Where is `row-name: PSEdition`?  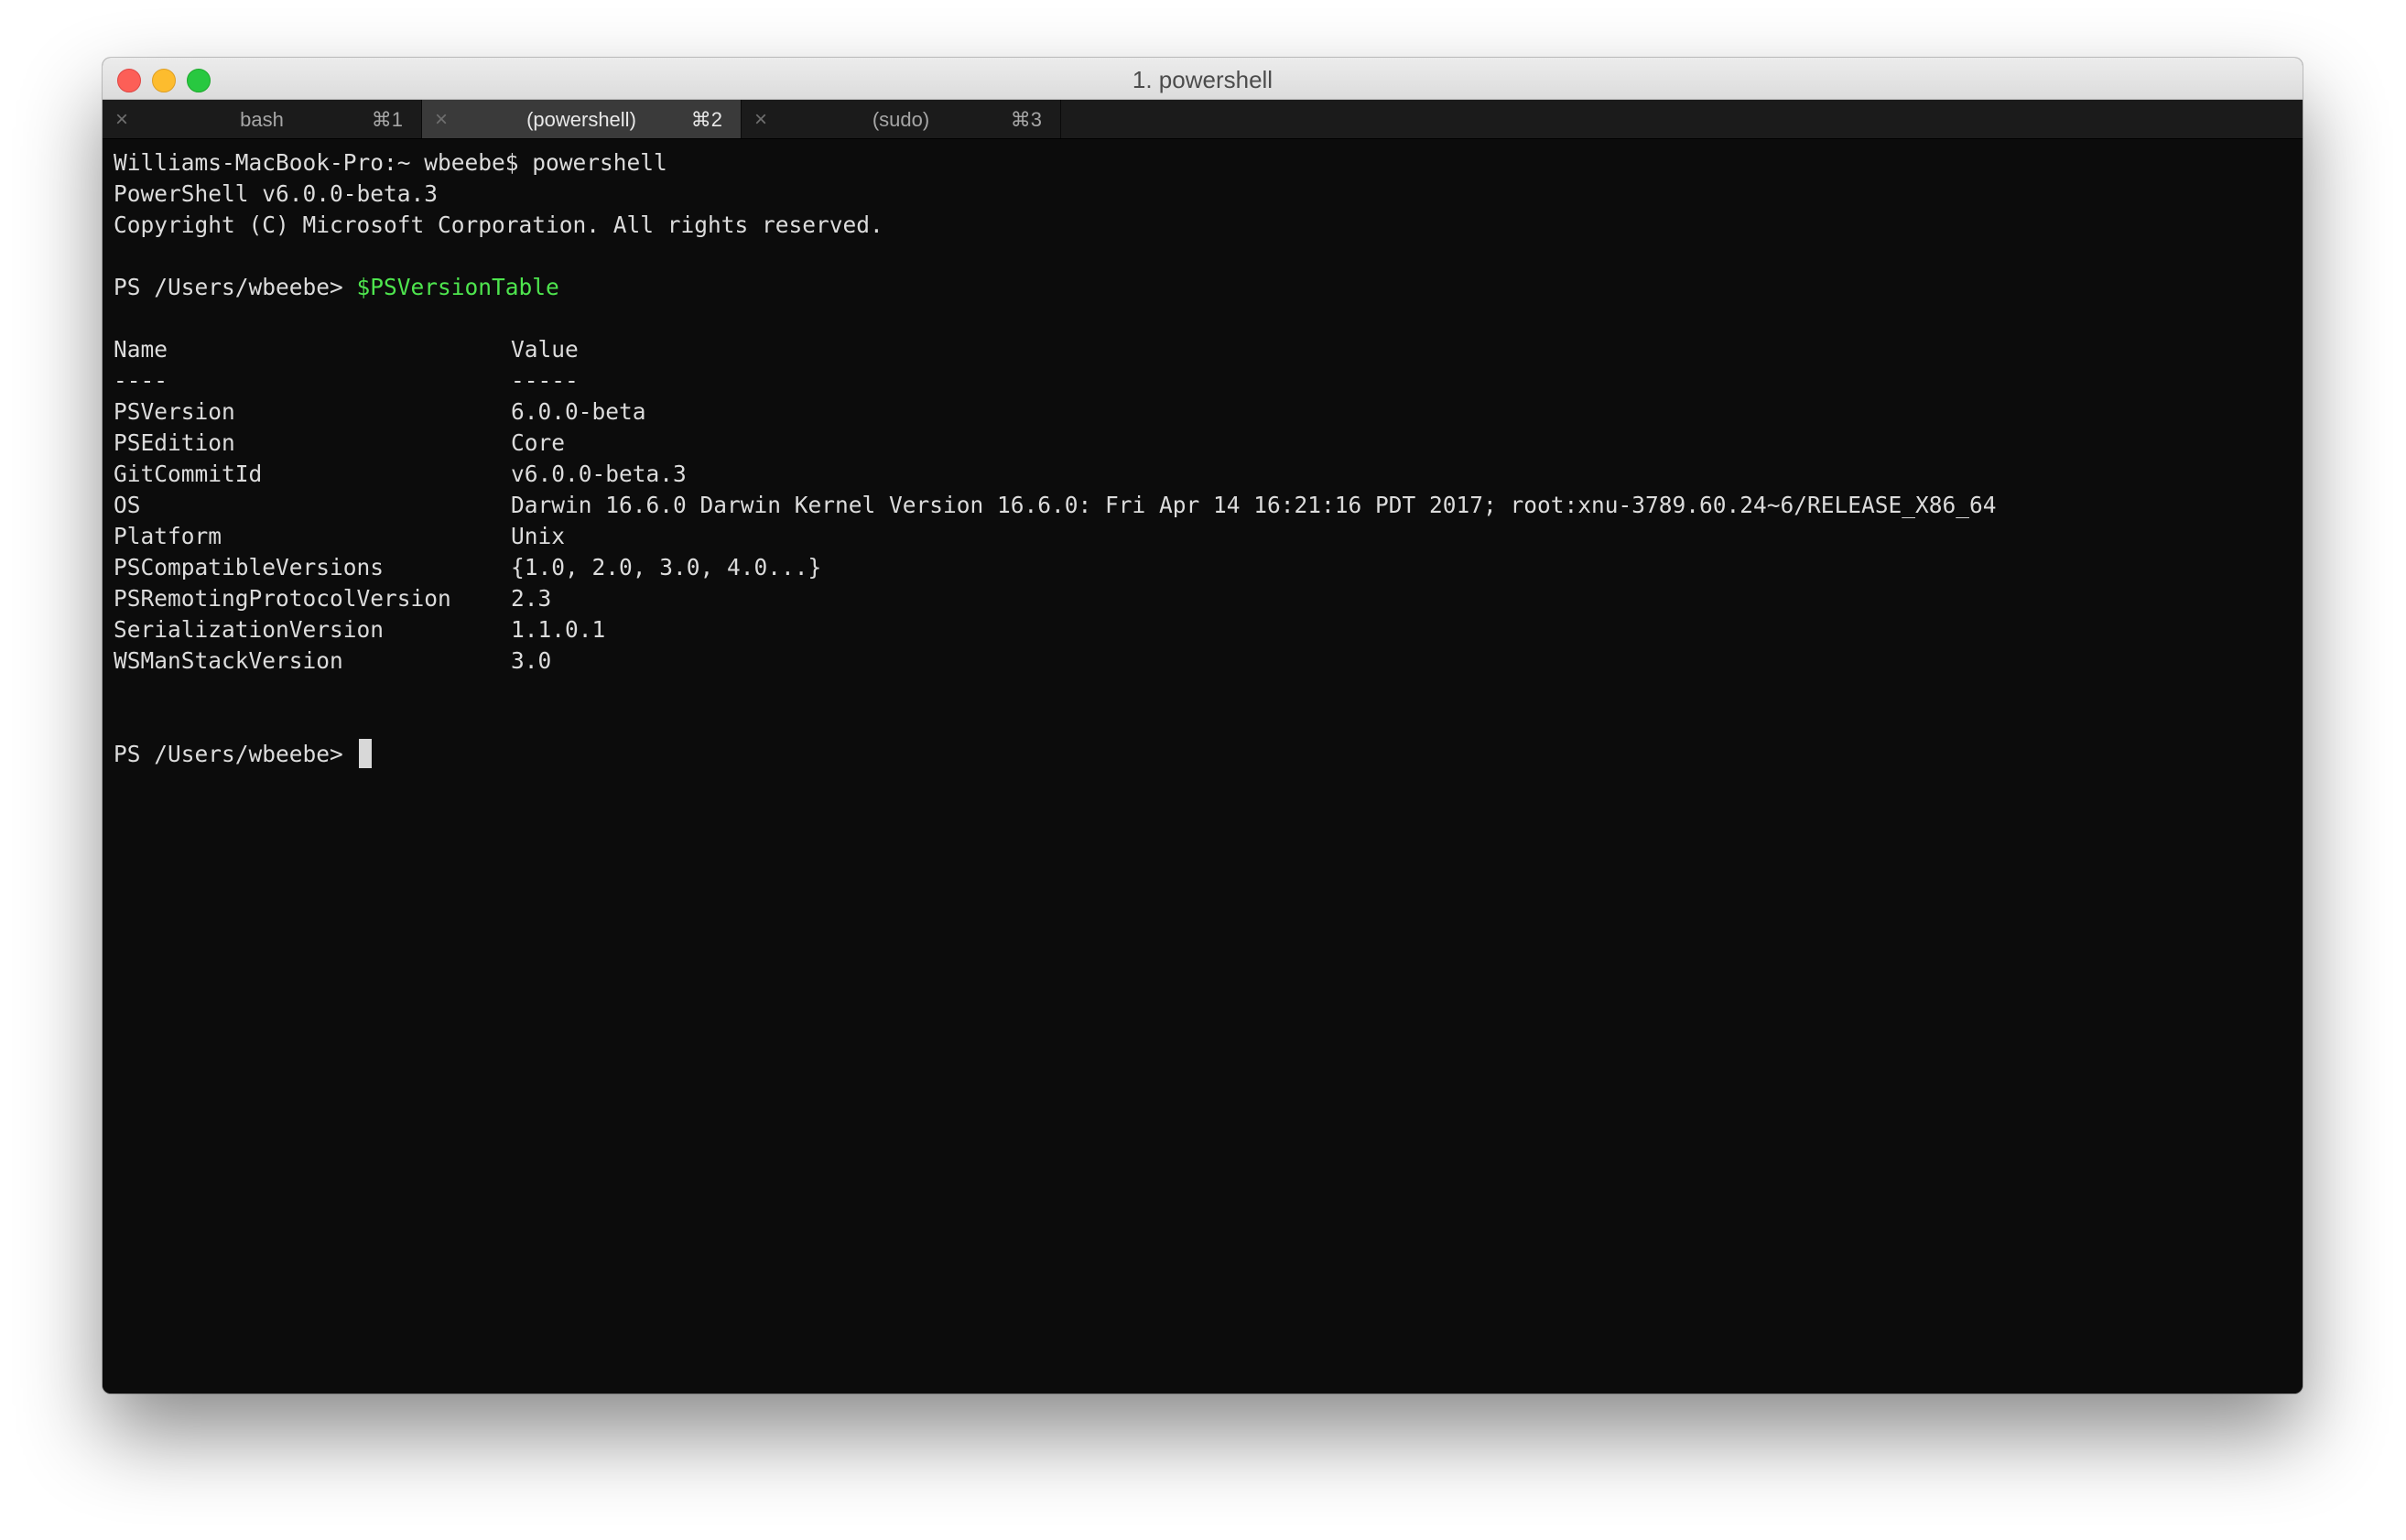 row-name: PSEdition is located at coordinates (174, 442).